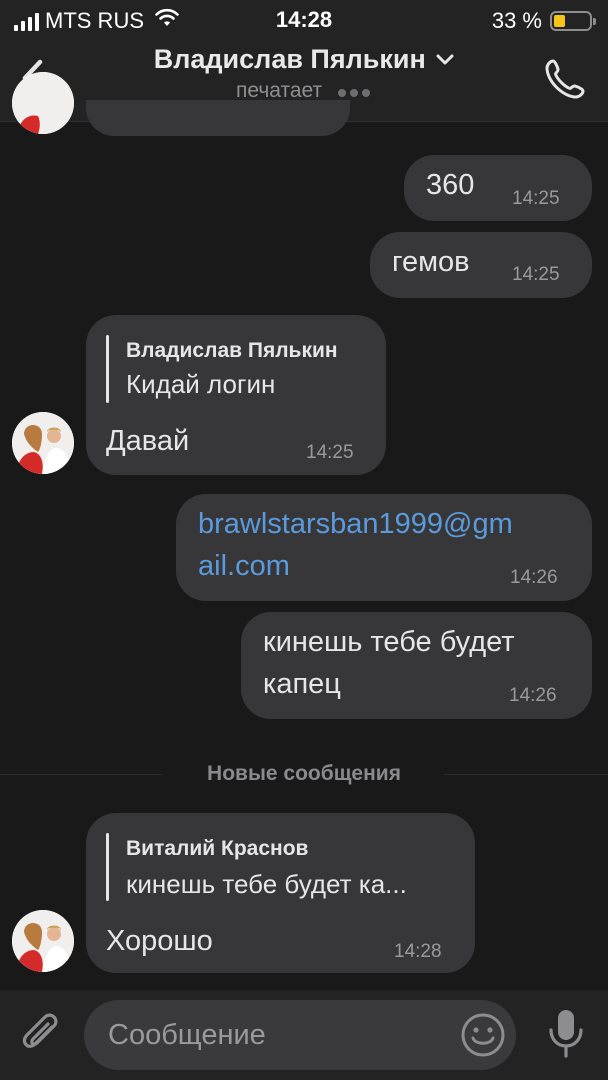 This screenshot has width=608, height=1080. What do you see at coordinates (232, 350) in the screenshot?
I see `reply-author: Владислав Пялькин` at bounding box center [232, 350].